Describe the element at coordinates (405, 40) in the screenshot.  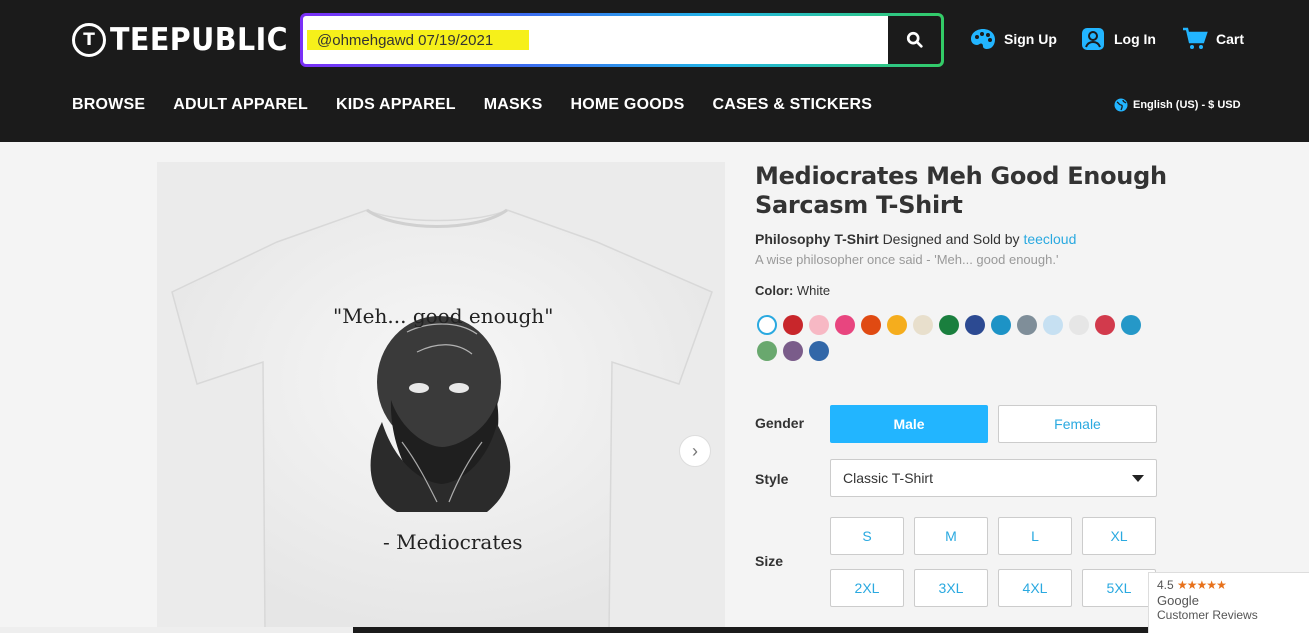
I see `search-input-value: @ohmehgawd 07/19/2021` at that location.